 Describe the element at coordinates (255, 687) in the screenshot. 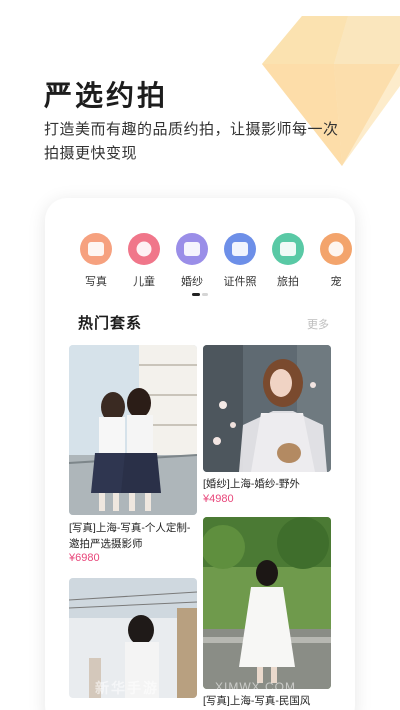

I see `watermark-url: XIMWX.COM` at that location.